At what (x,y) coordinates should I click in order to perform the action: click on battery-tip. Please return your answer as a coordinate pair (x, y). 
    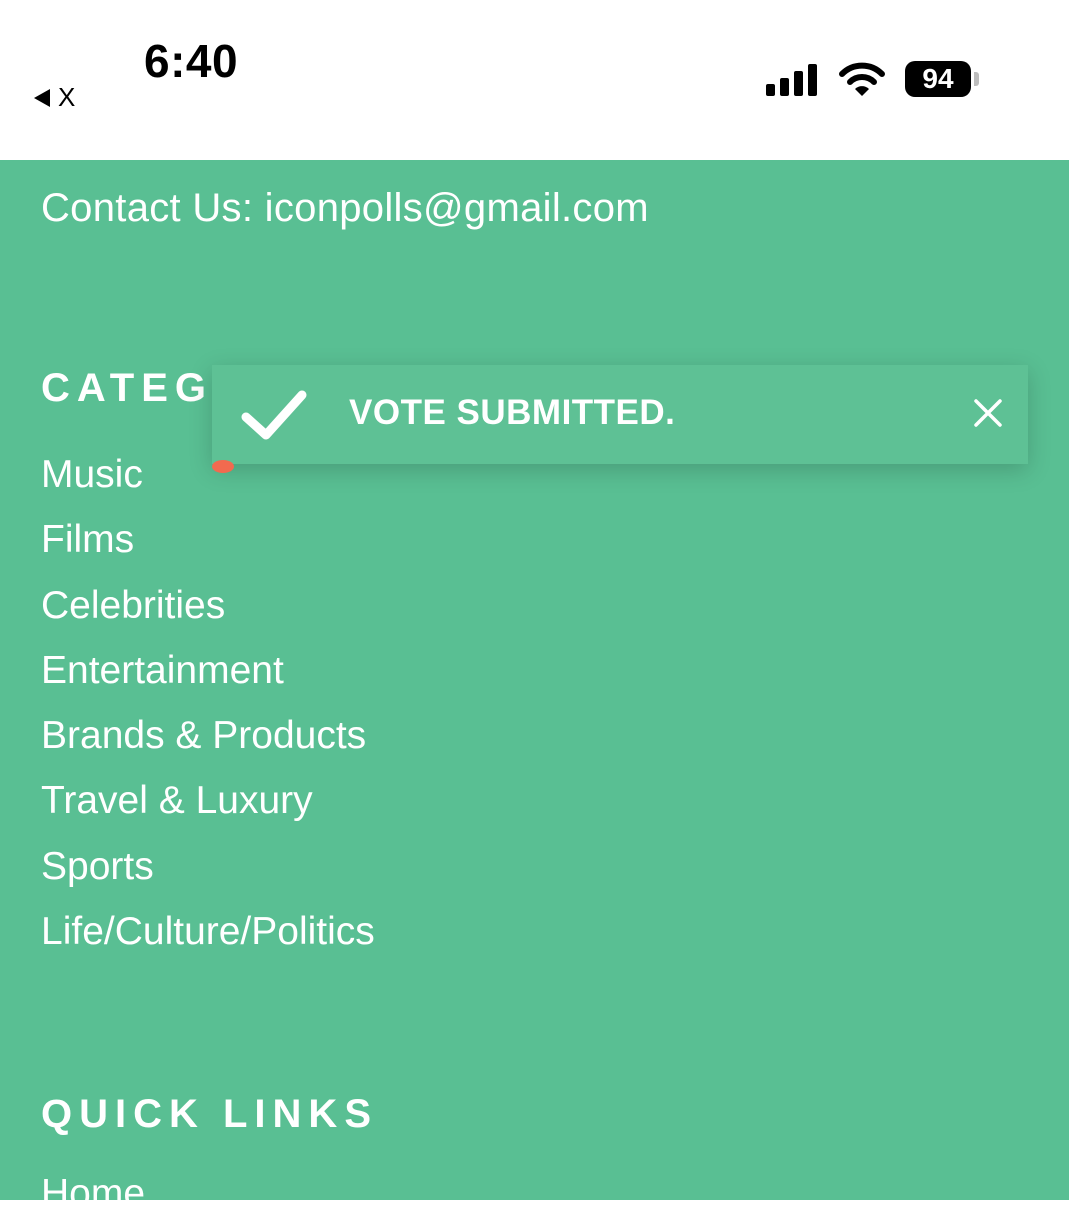
    Looking at the image, I should click on (976, 79).